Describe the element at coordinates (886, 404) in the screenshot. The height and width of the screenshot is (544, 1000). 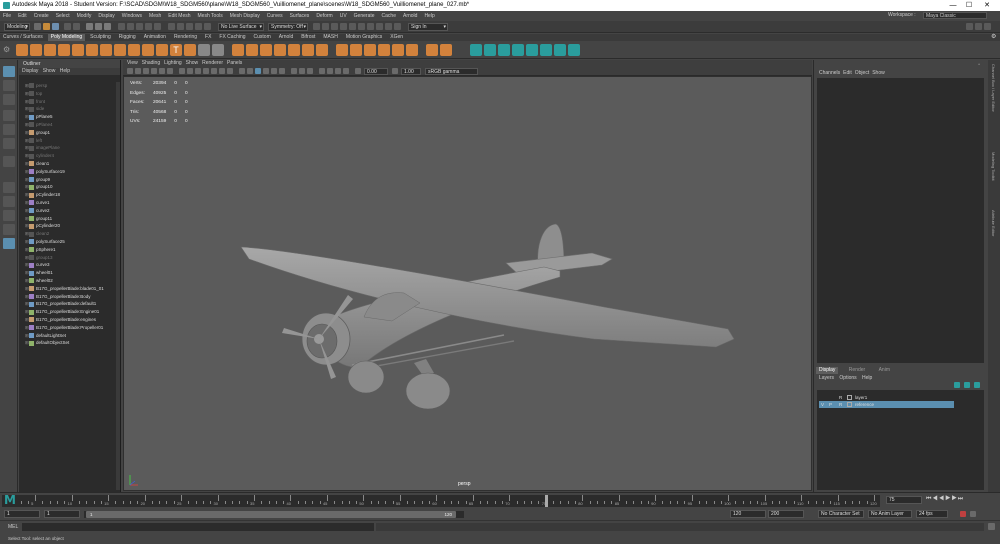
I see `layer-row: V P Rreference` at that location.